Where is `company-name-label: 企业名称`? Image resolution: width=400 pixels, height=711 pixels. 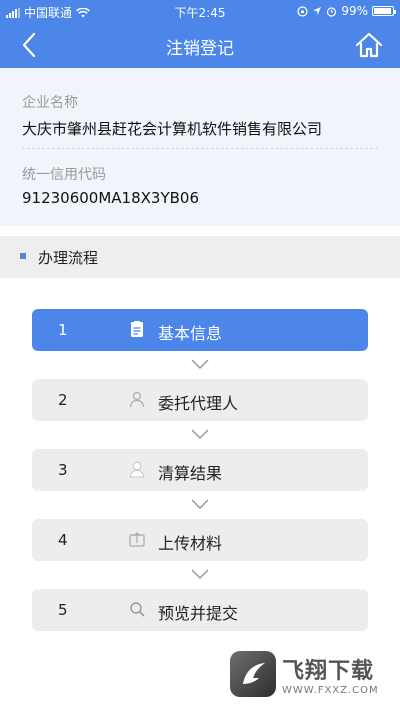
company-name-label: 企业名称 is located at coordinates (50, 103).